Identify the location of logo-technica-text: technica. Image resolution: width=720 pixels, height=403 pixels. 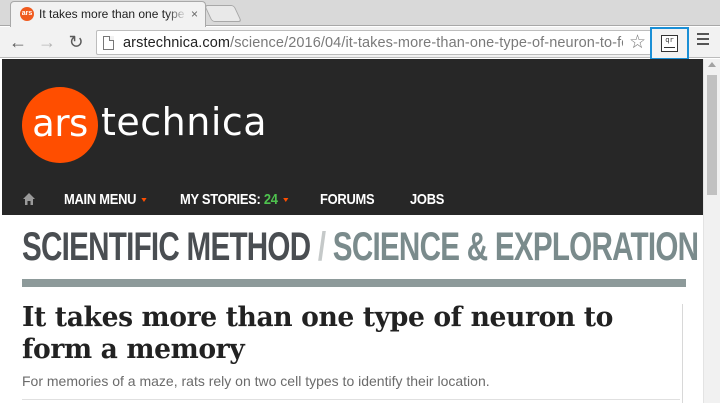
(184, 122).